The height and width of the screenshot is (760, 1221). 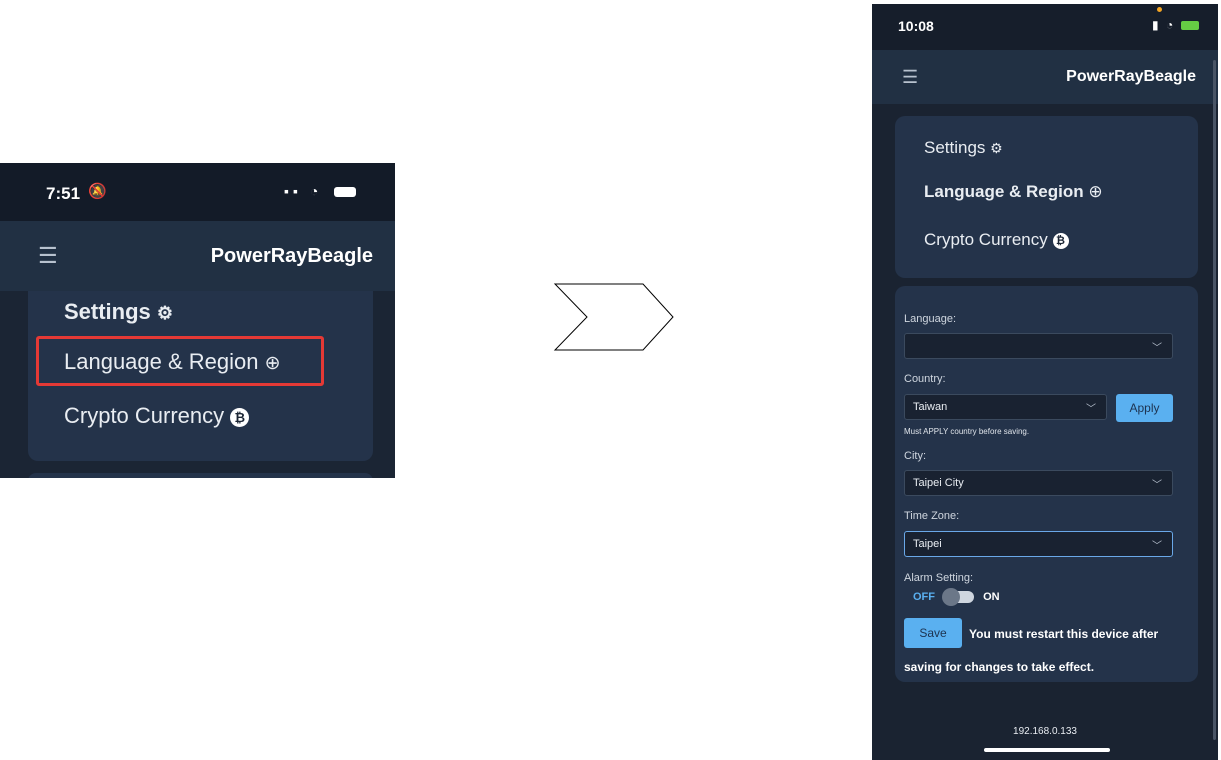 What do you see at coordinates (1038, 346) in the screenshot?
I see `language-select: ﹀` at bounding box center [1038, 346].